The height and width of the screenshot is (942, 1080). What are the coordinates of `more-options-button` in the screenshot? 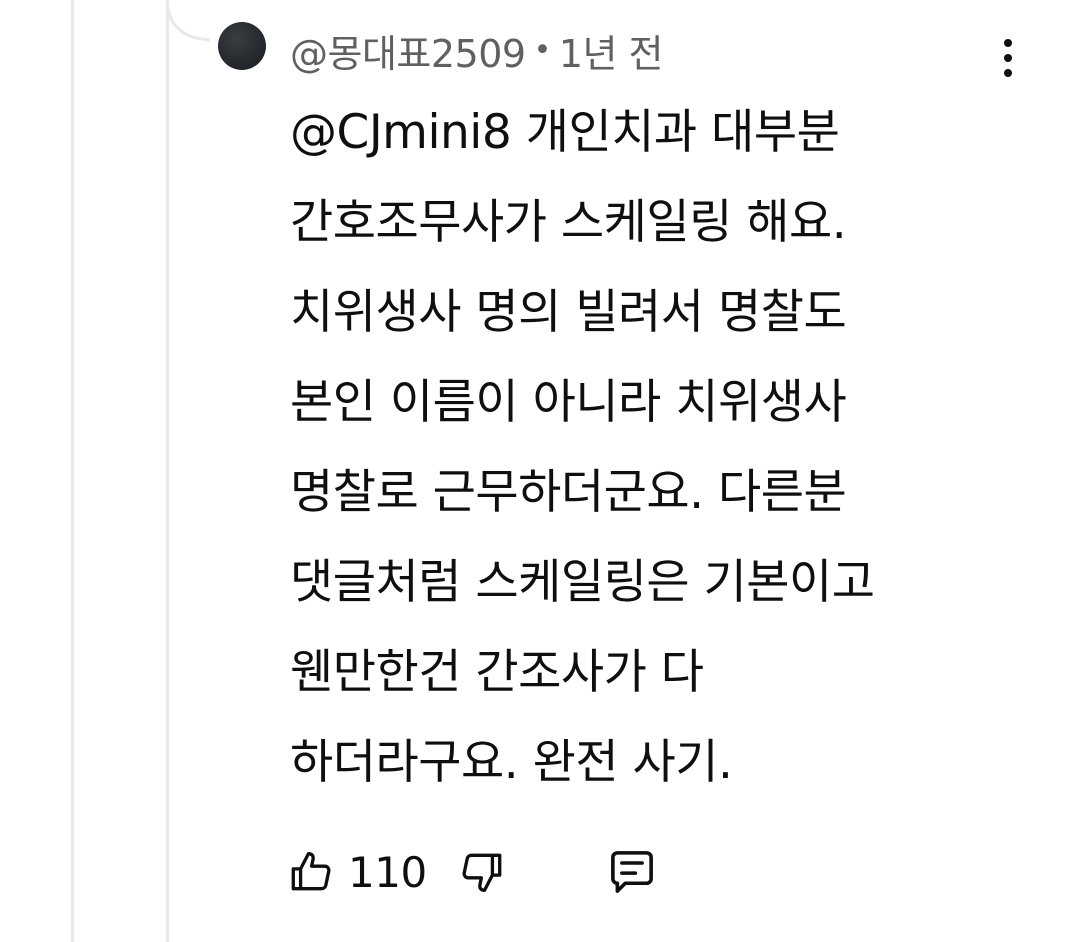 It's located at (1008, 58).